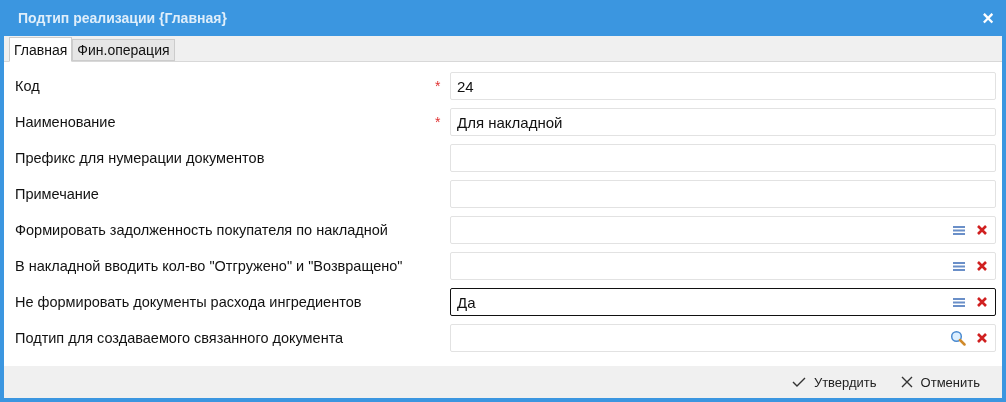 The height and width of the screenshot is (402, 1006). Describe the element at coordinates (834, 382) in the screenshot. I see `confirm-button: Утвердить` at that location.